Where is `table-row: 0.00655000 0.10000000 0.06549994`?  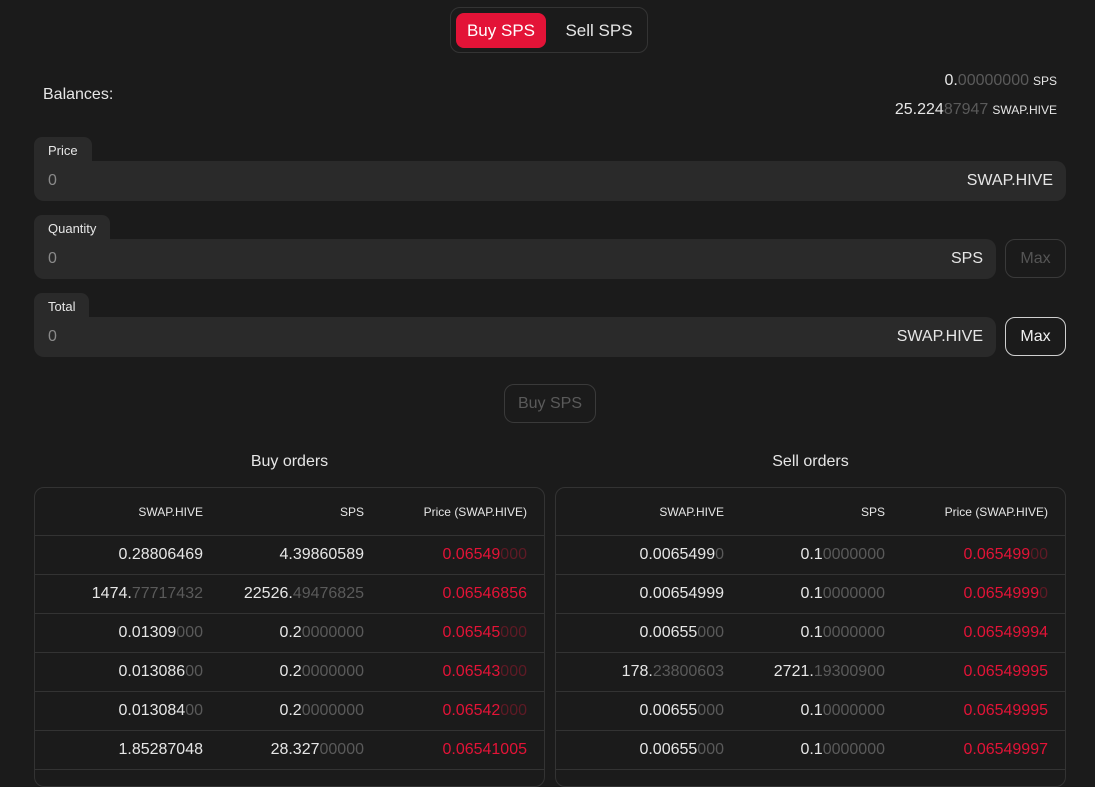 table-row: 0.00655000 0.10000000 0.06549994 is located at coordinates (810, 633).